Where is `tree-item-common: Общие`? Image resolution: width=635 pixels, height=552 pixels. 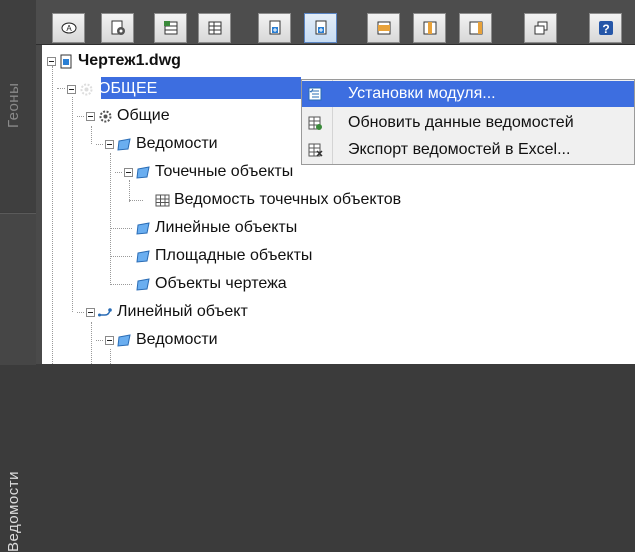
tree-item-common: Общие is located at coordinates (128, 116).